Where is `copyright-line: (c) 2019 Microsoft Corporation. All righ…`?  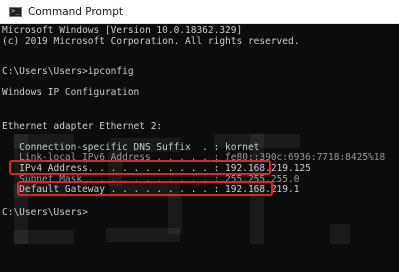
copyright-line: (c) 2019 Microsoft Corporation. All righ… is located at coordinates (151, 41).